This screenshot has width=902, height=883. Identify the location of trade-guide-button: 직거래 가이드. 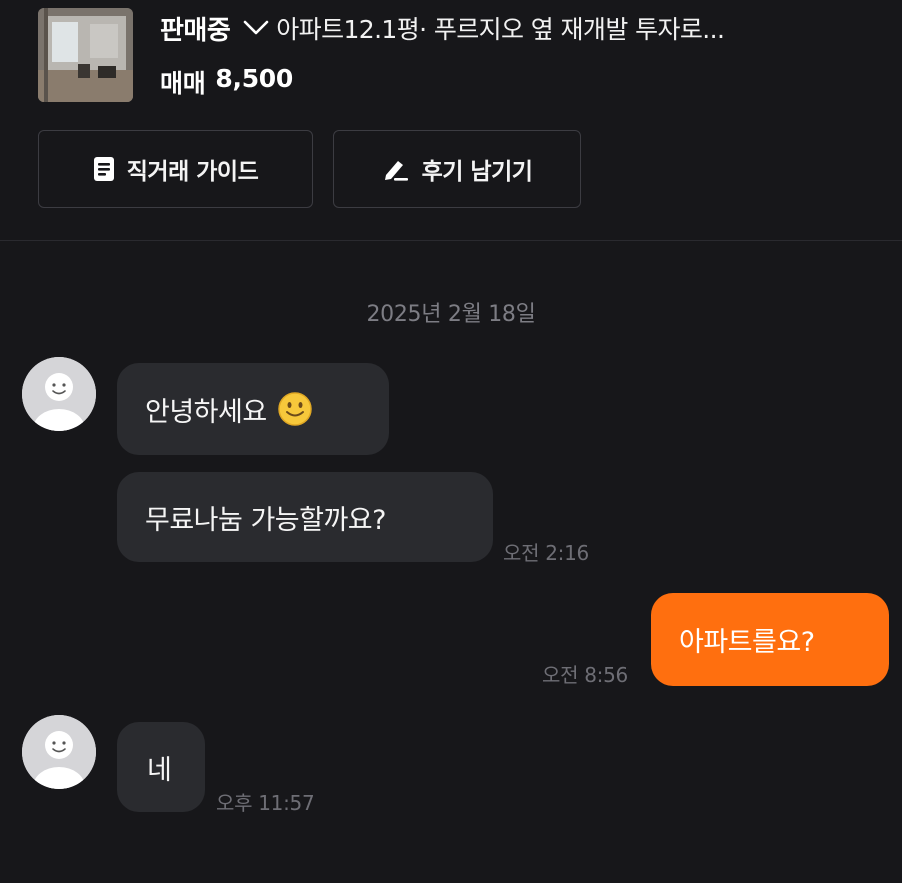
(175, 169).